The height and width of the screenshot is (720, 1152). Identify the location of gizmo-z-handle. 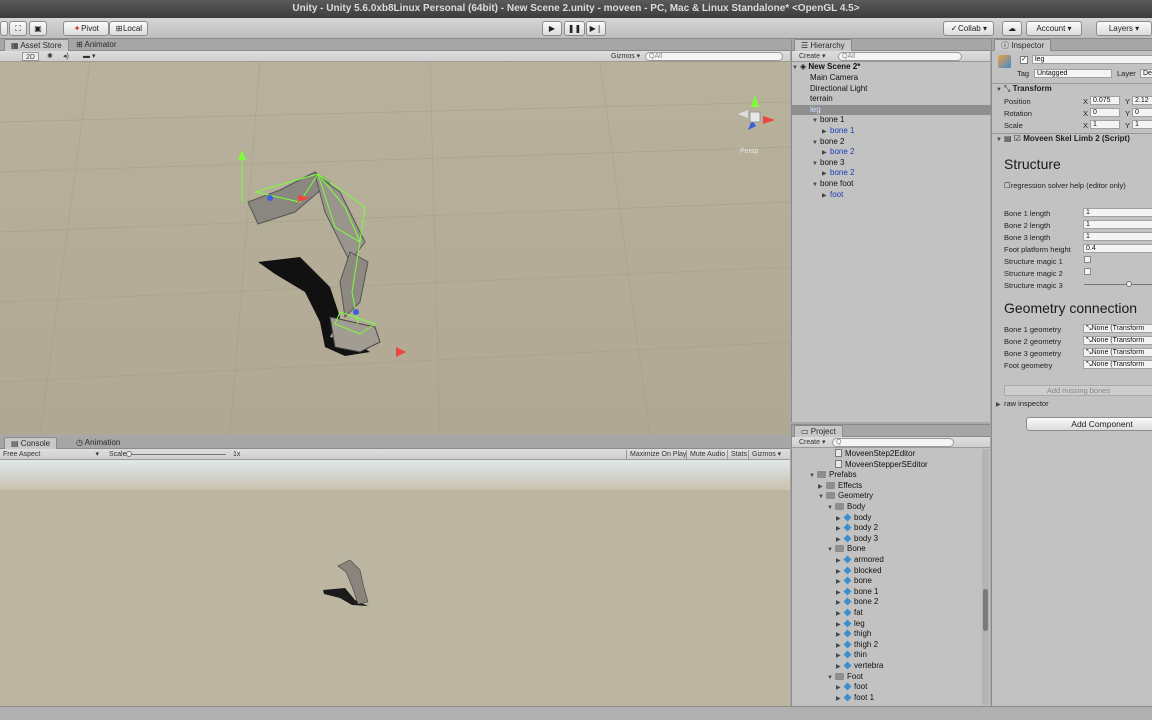
(270, 198).